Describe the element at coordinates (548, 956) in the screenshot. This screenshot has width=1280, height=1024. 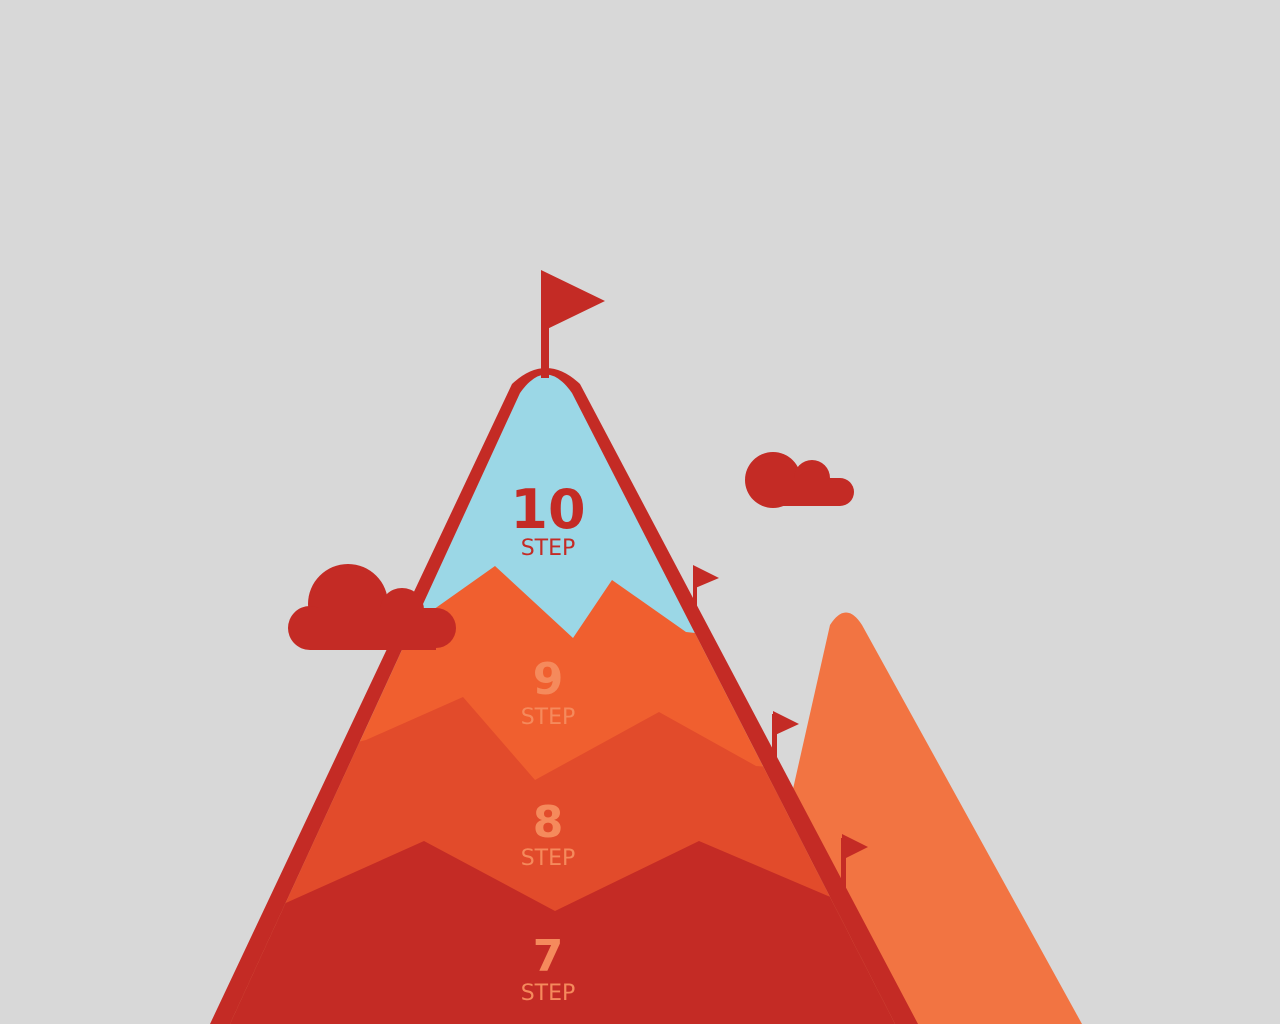
I see `step-number: 7` at that location.